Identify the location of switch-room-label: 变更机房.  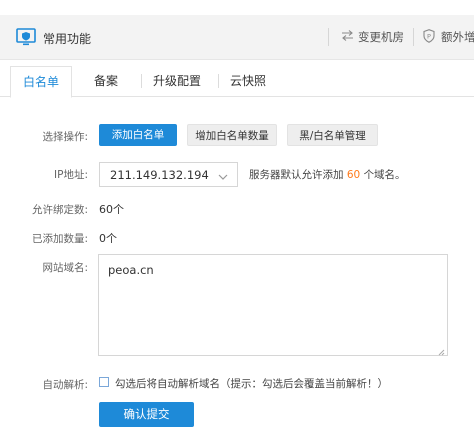
(381, 37).